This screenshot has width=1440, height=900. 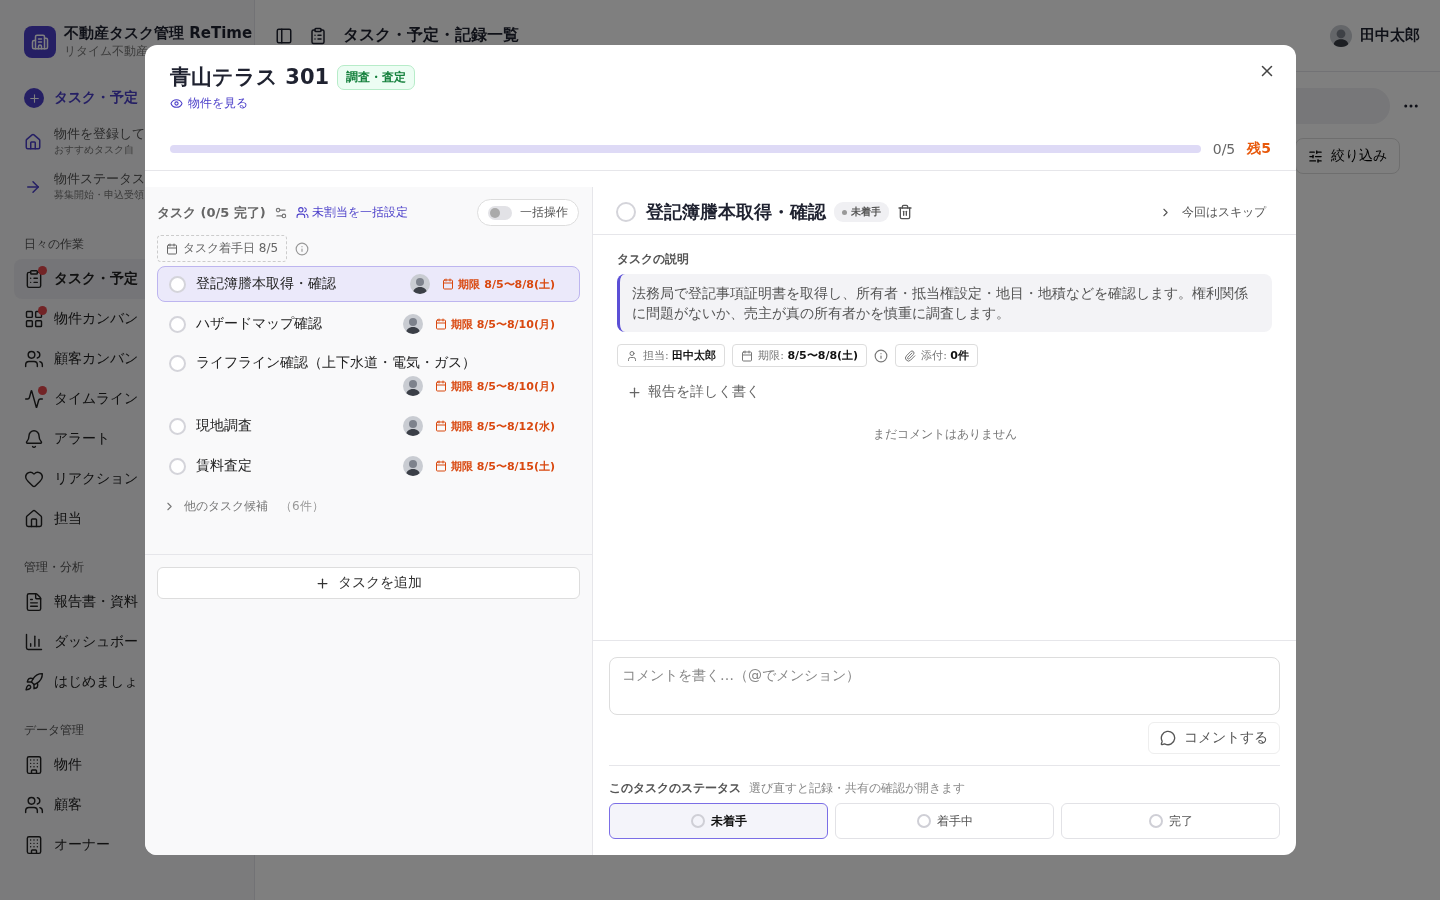 What do you see at coordinates (134, 845) in the screenshot?
I see `sidebar-item: オーナー` at bounding box center [134, 845].